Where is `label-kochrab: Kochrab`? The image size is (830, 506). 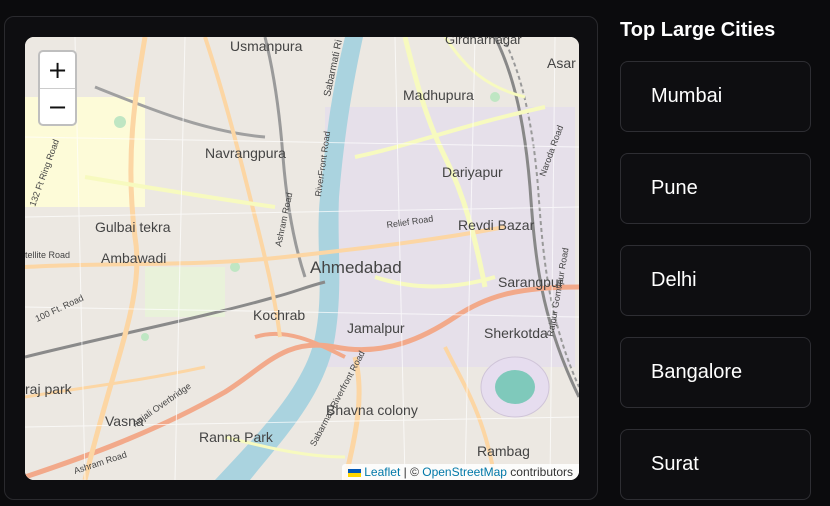 label-kochrab: Kochrab is located at coordinates (279, 315).